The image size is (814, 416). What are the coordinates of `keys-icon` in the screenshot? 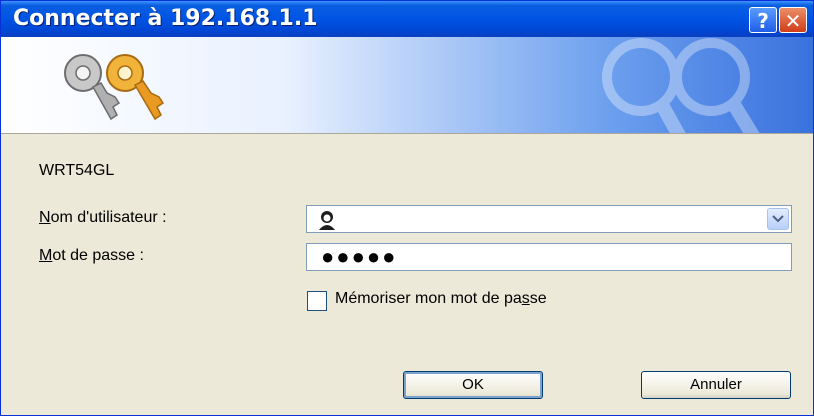 It's located at (114, 87).